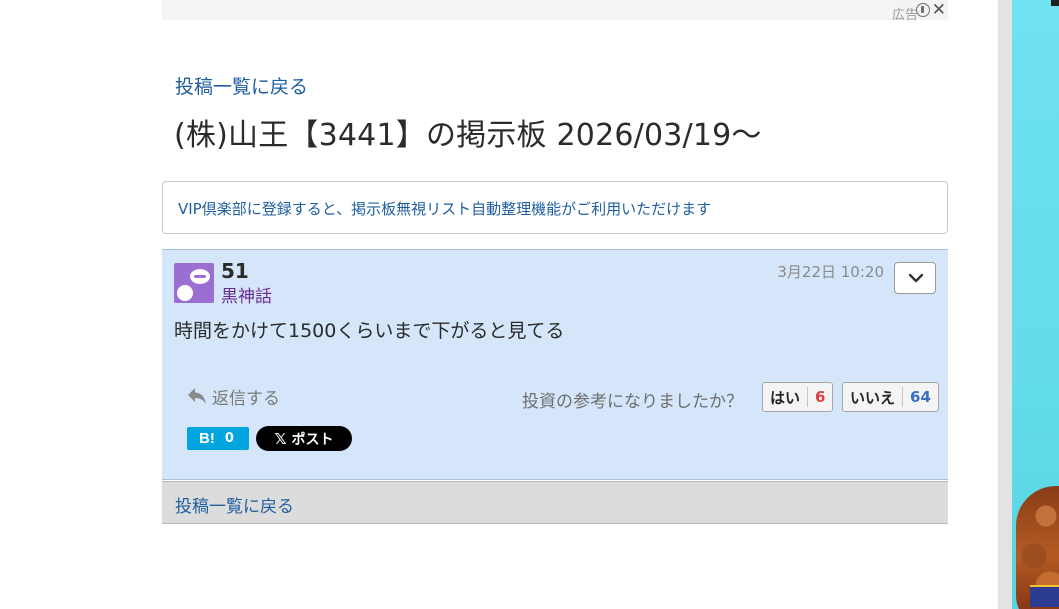 The image size is (1059, 609). I want to click on vote-yes-count: 6, so click(820, 397).